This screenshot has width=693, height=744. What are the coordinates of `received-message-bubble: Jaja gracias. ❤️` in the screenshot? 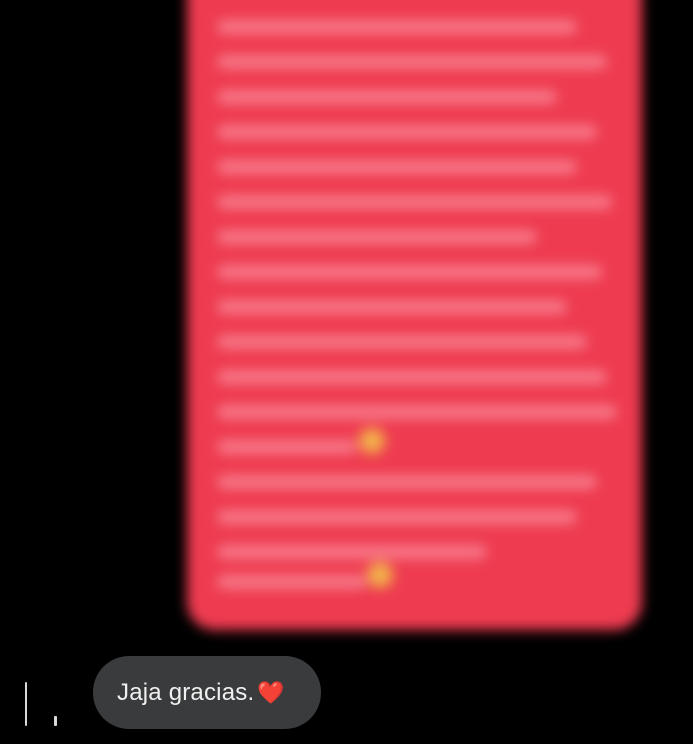 It's located at (207, 692).